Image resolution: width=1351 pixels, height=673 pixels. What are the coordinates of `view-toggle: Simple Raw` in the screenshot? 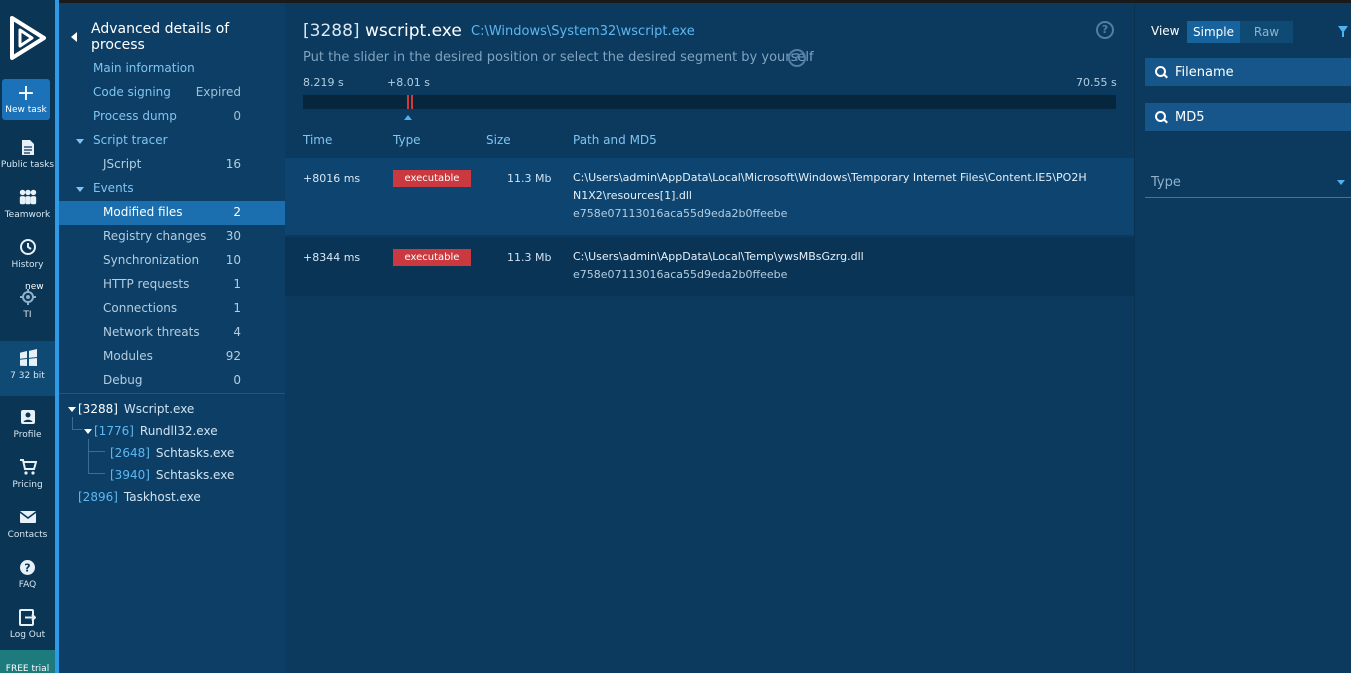 It's located at (1240, 32).